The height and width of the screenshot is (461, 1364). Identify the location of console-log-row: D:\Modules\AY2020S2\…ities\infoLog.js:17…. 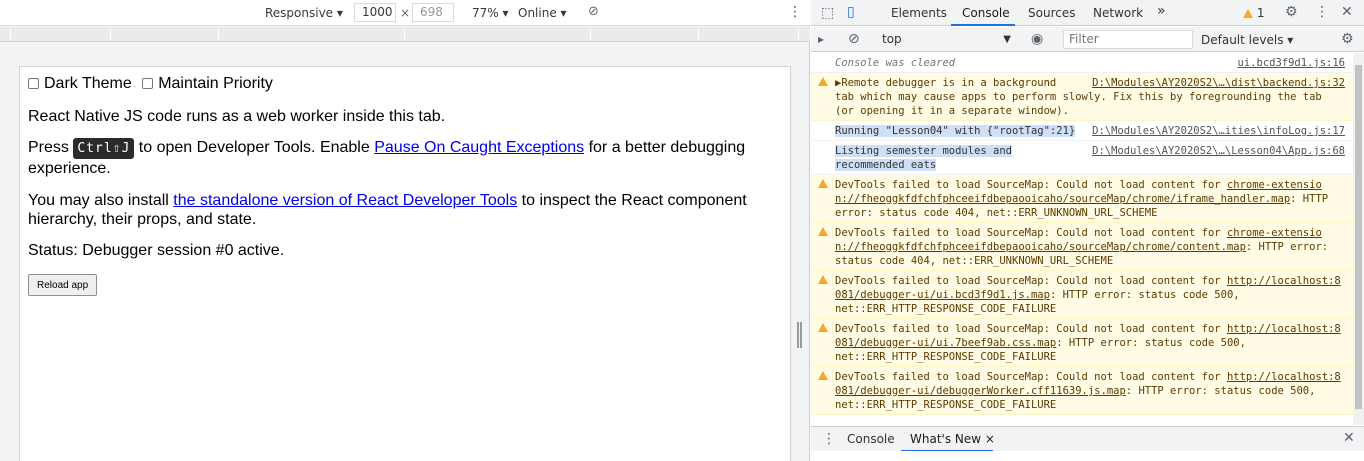
(1082, 131).